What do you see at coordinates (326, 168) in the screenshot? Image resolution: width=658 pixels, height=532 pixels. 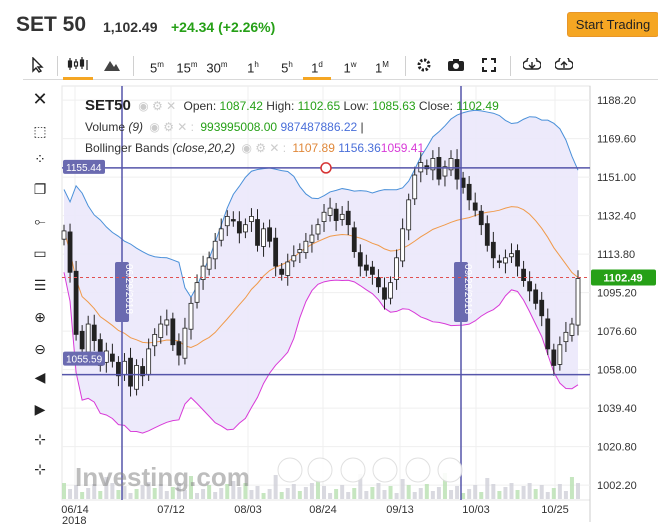 I see `line-handle` at bounding box center [326, 168].